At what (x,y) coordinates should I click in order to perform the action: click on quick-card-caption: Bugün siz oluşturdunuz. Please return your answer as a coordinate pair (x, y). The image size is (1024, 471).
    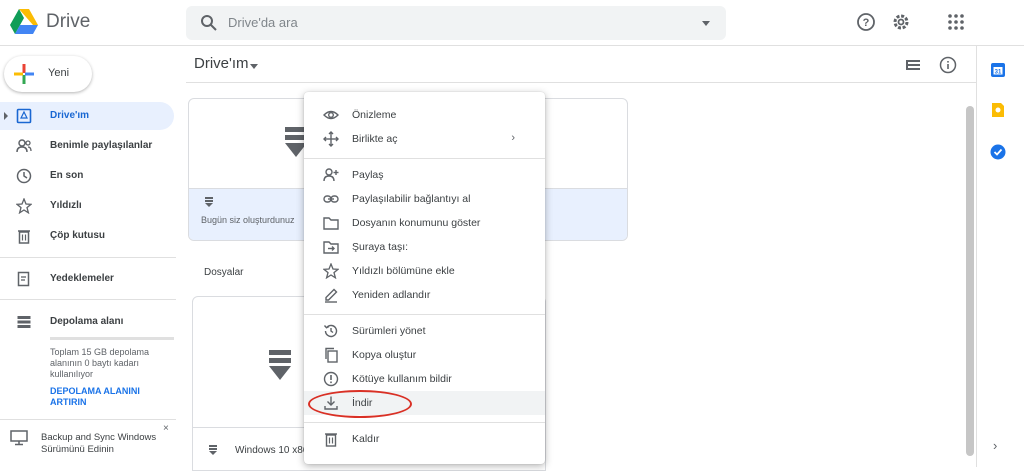
    Looking at the image, I should click on (248, 220).